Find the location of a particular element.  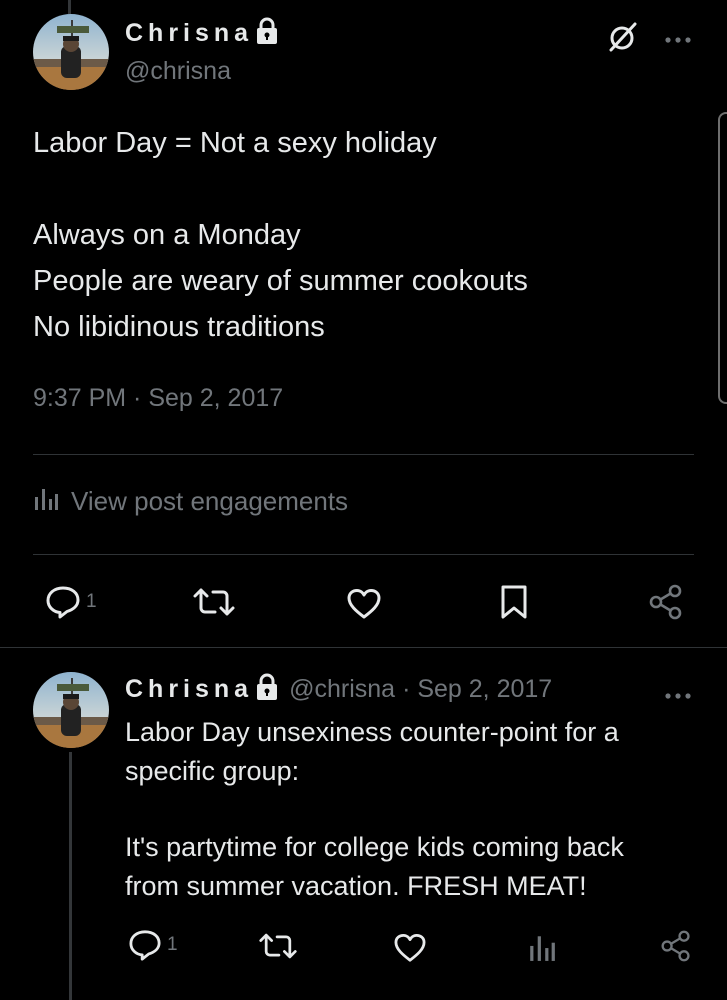

reply-text-line: Labor Day unsexiness counter-point for a is located at coordinates (372, 732).